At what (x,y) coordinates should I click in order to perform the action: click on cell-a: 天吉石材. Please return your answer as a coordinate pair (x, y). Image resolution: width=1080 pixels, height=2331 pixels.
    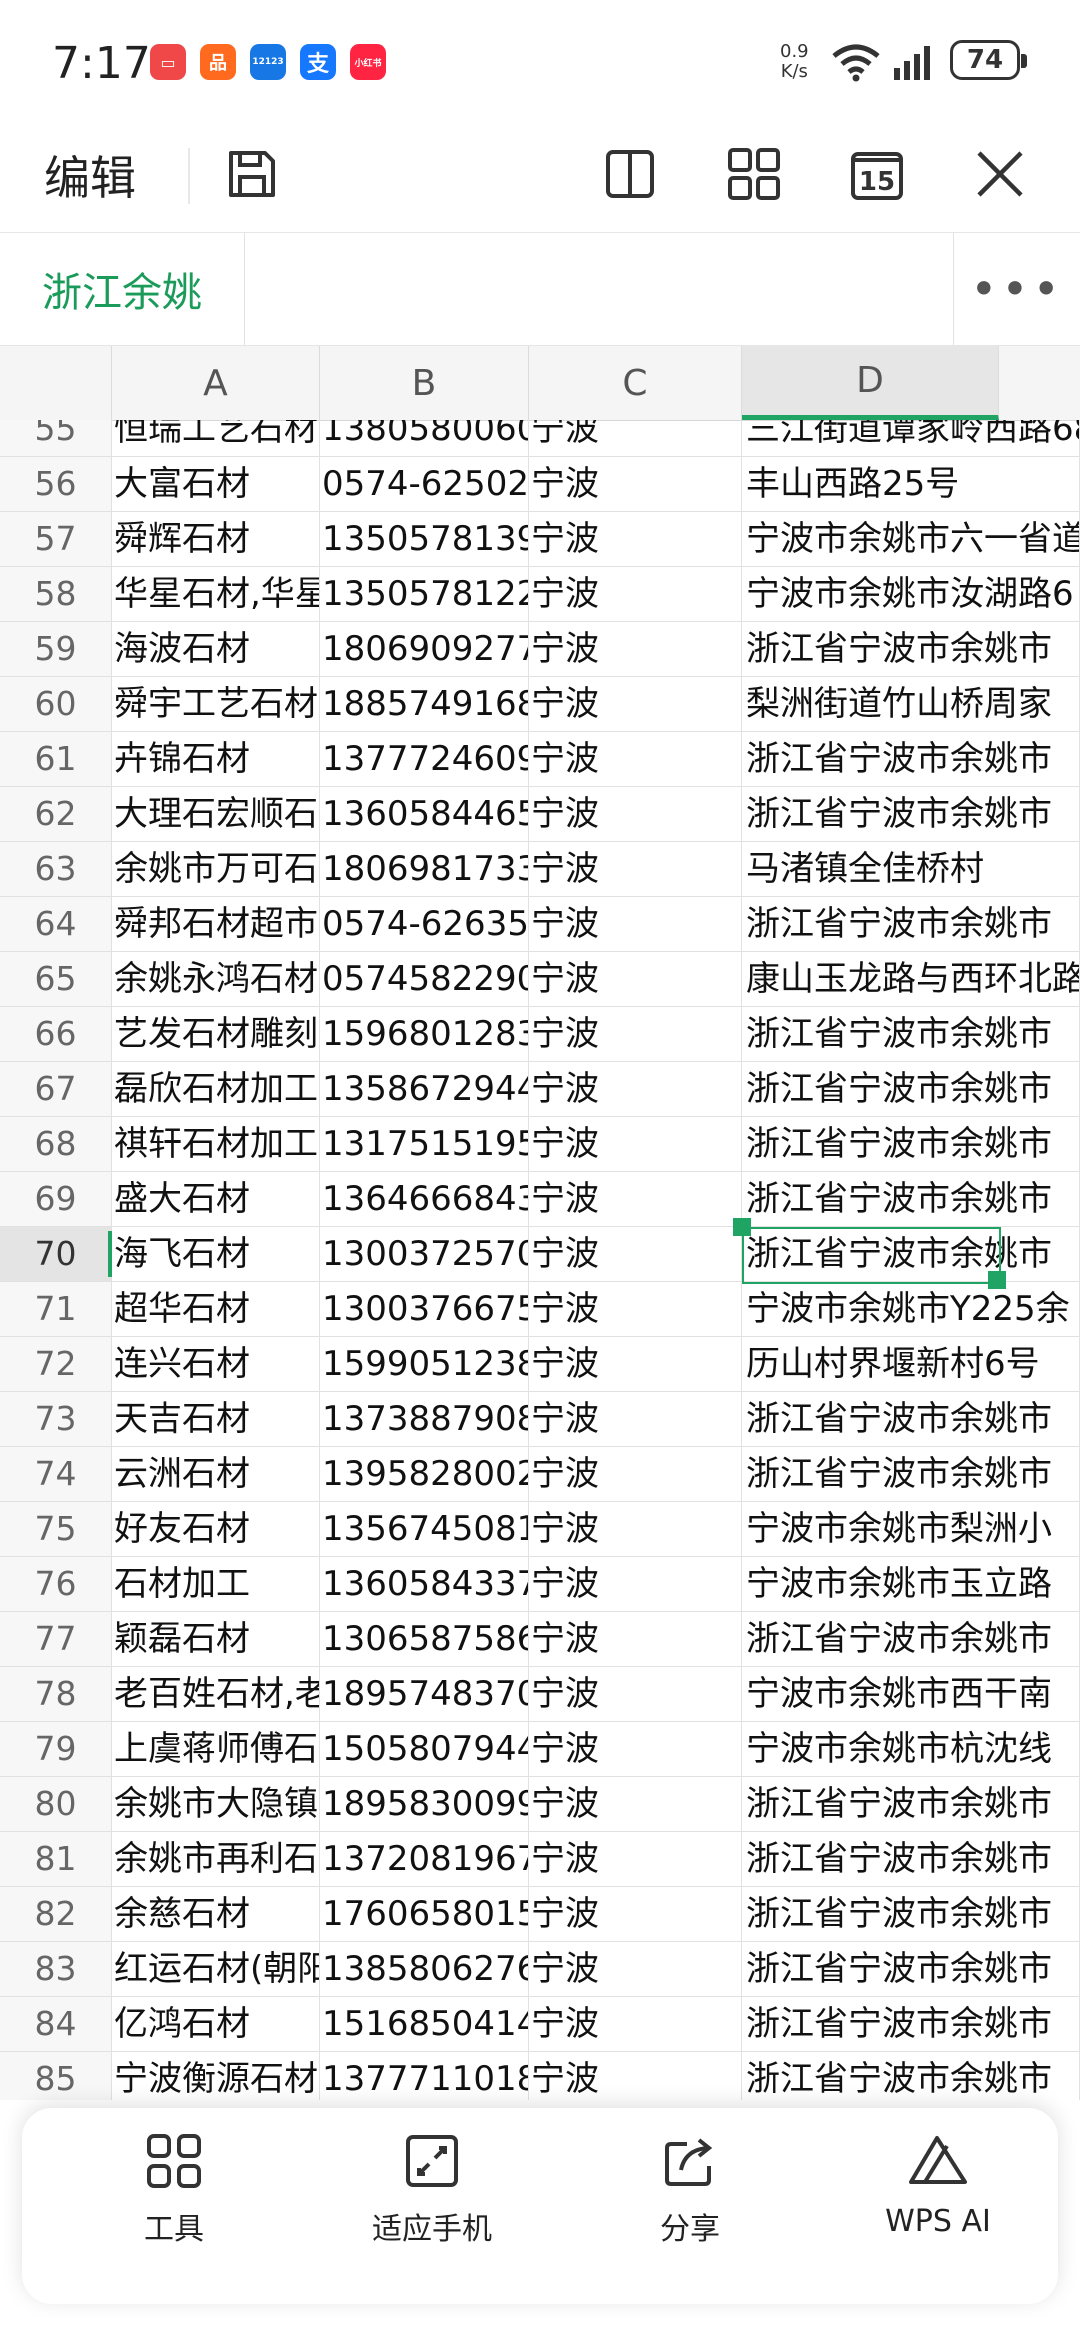
    Looking at the image, I should click on (216, 1419).